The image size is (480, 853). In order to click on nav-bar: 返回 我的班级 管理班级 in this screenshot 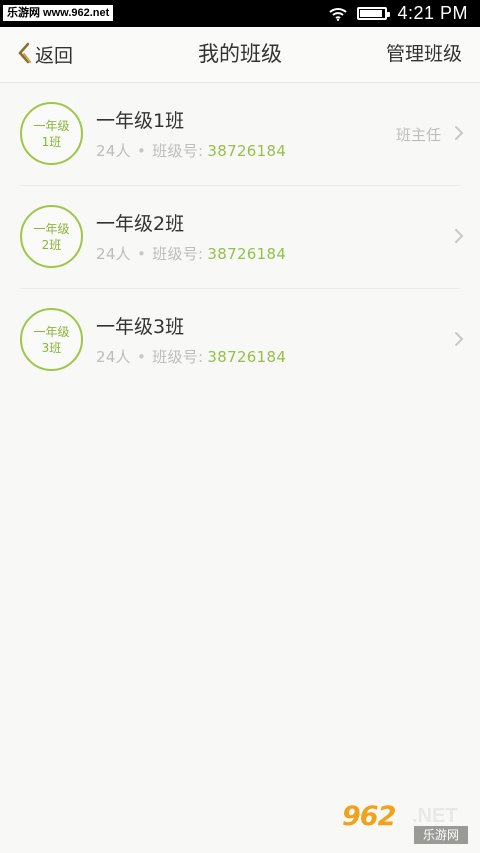, I will do `click(240, 55)`.